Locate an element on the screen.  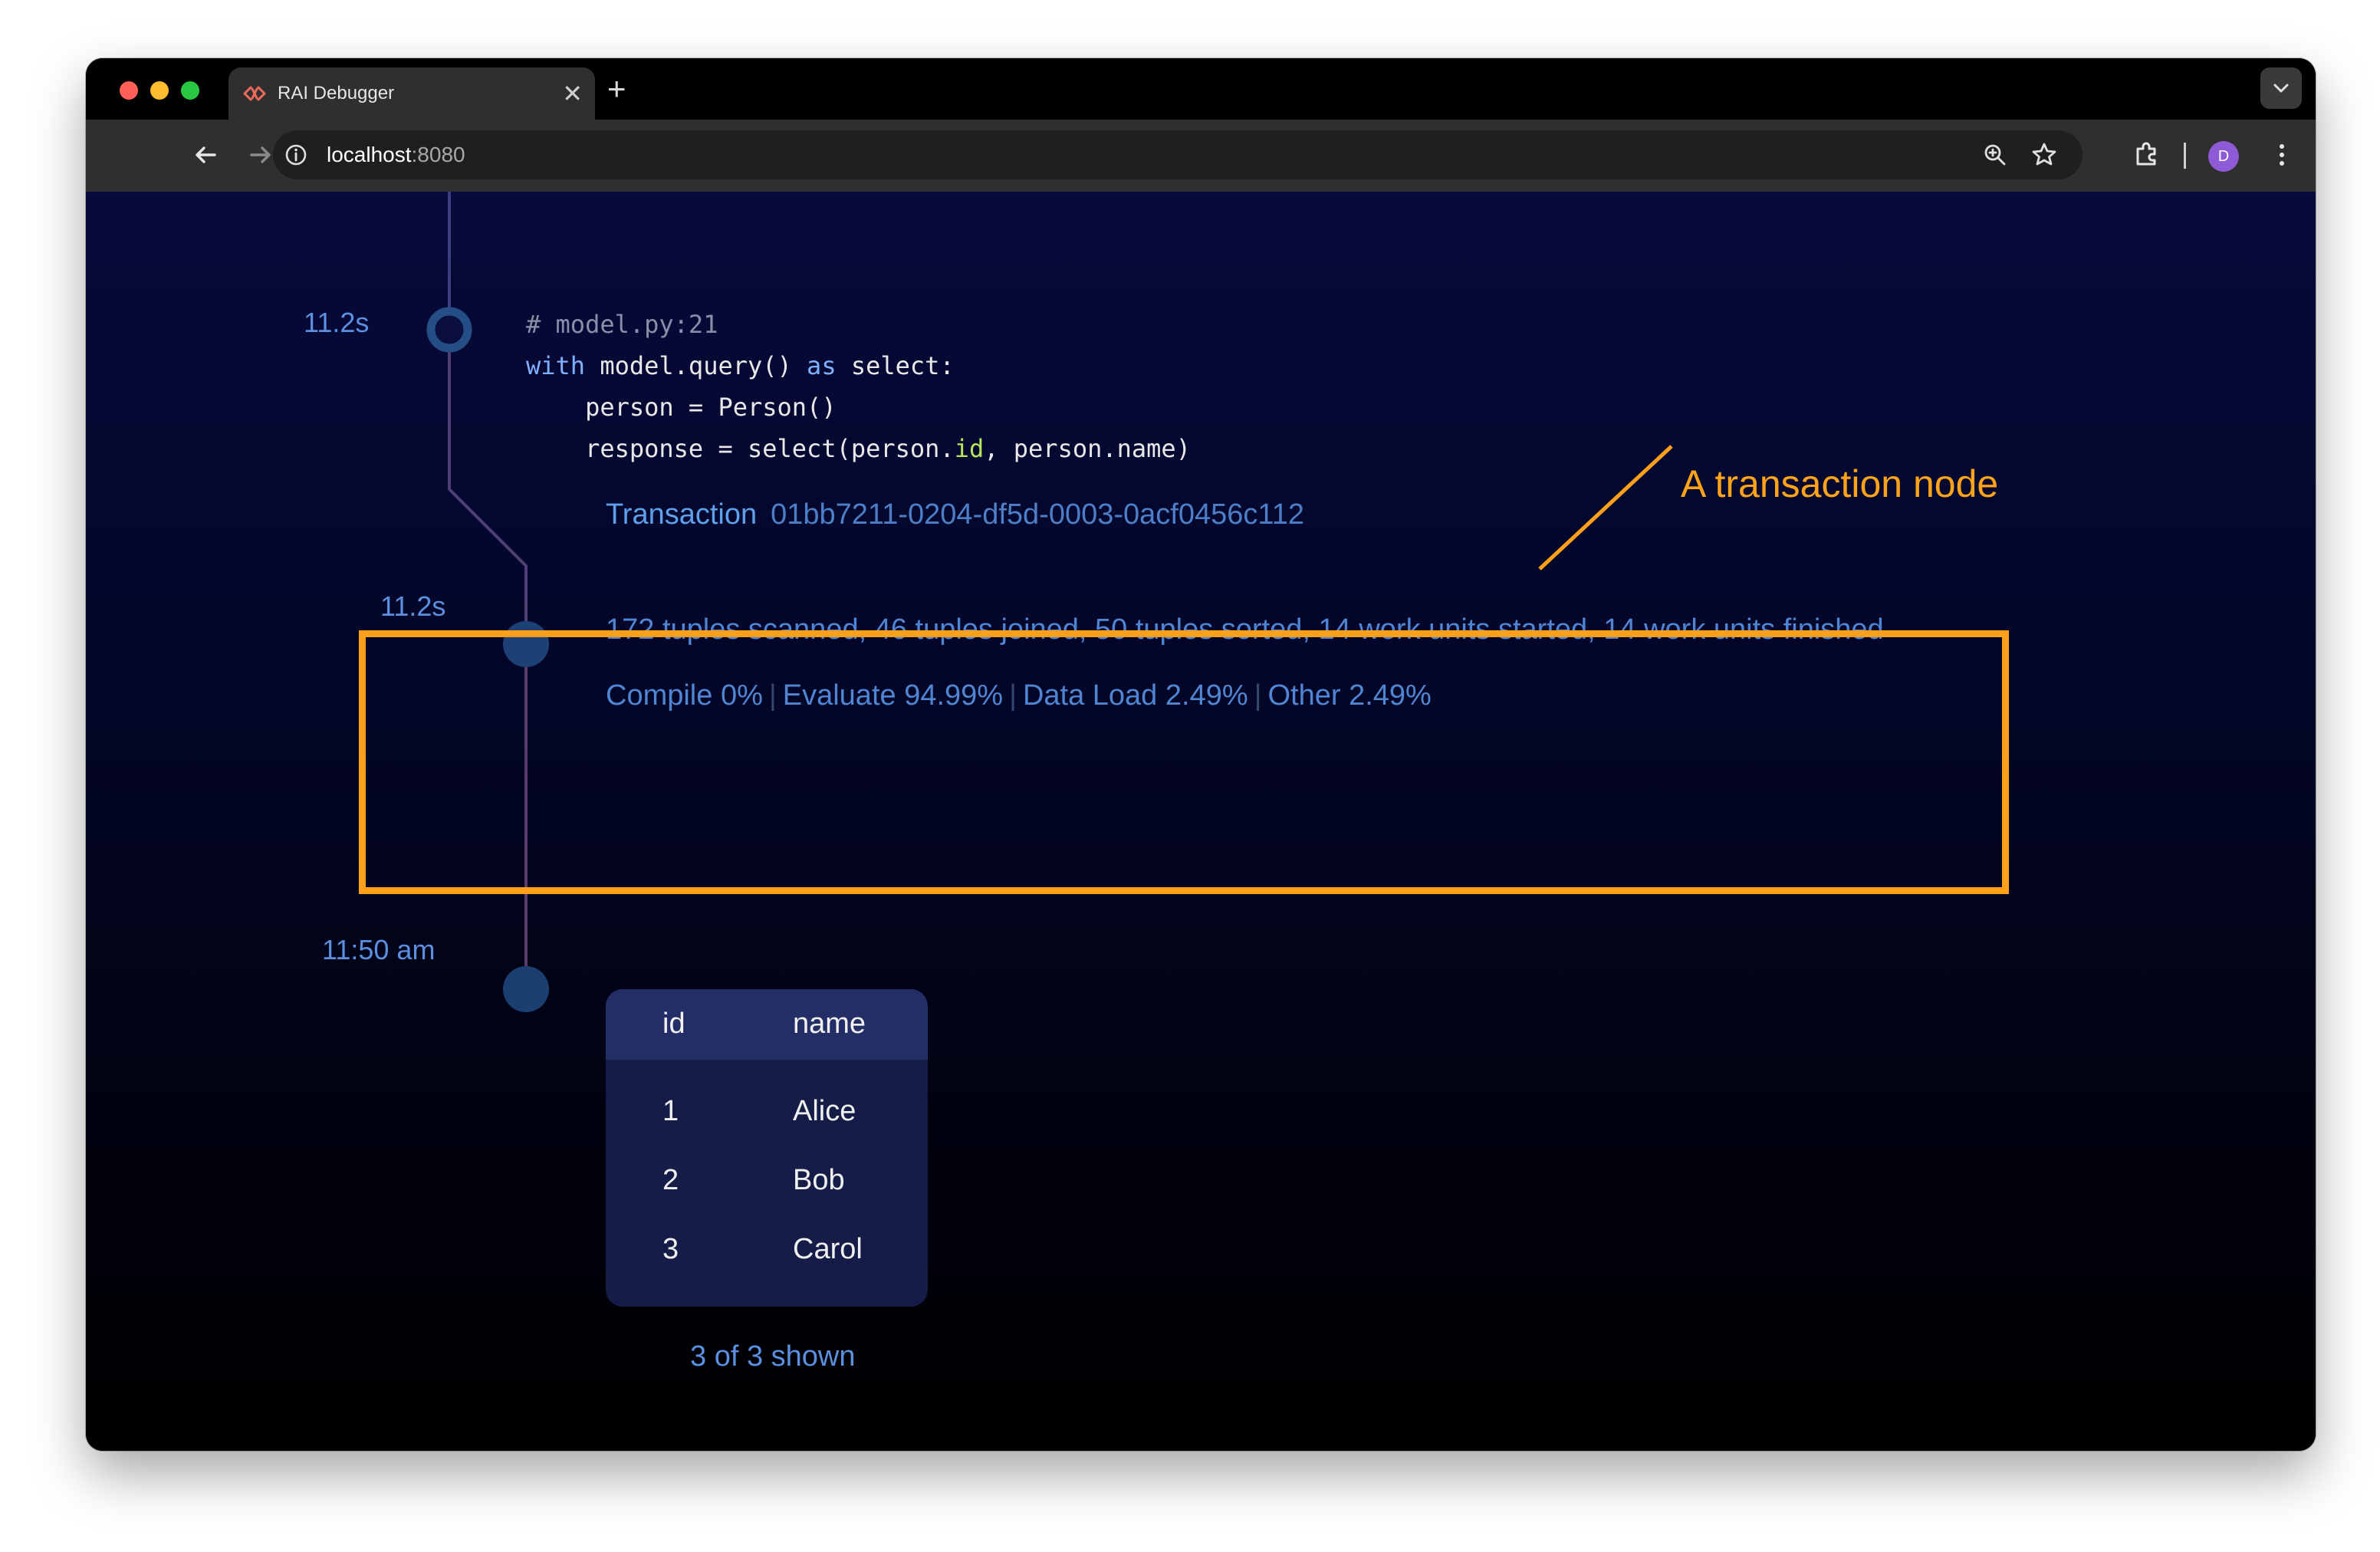
tab-search-button is located at coordinates (2281, 88).